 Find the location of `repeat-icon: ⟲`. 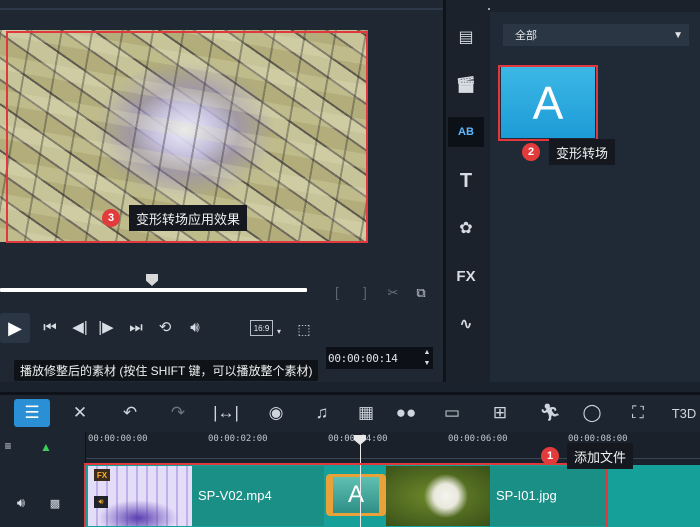

repeat-icon: ⟲ is located at coordinates (165, 327).